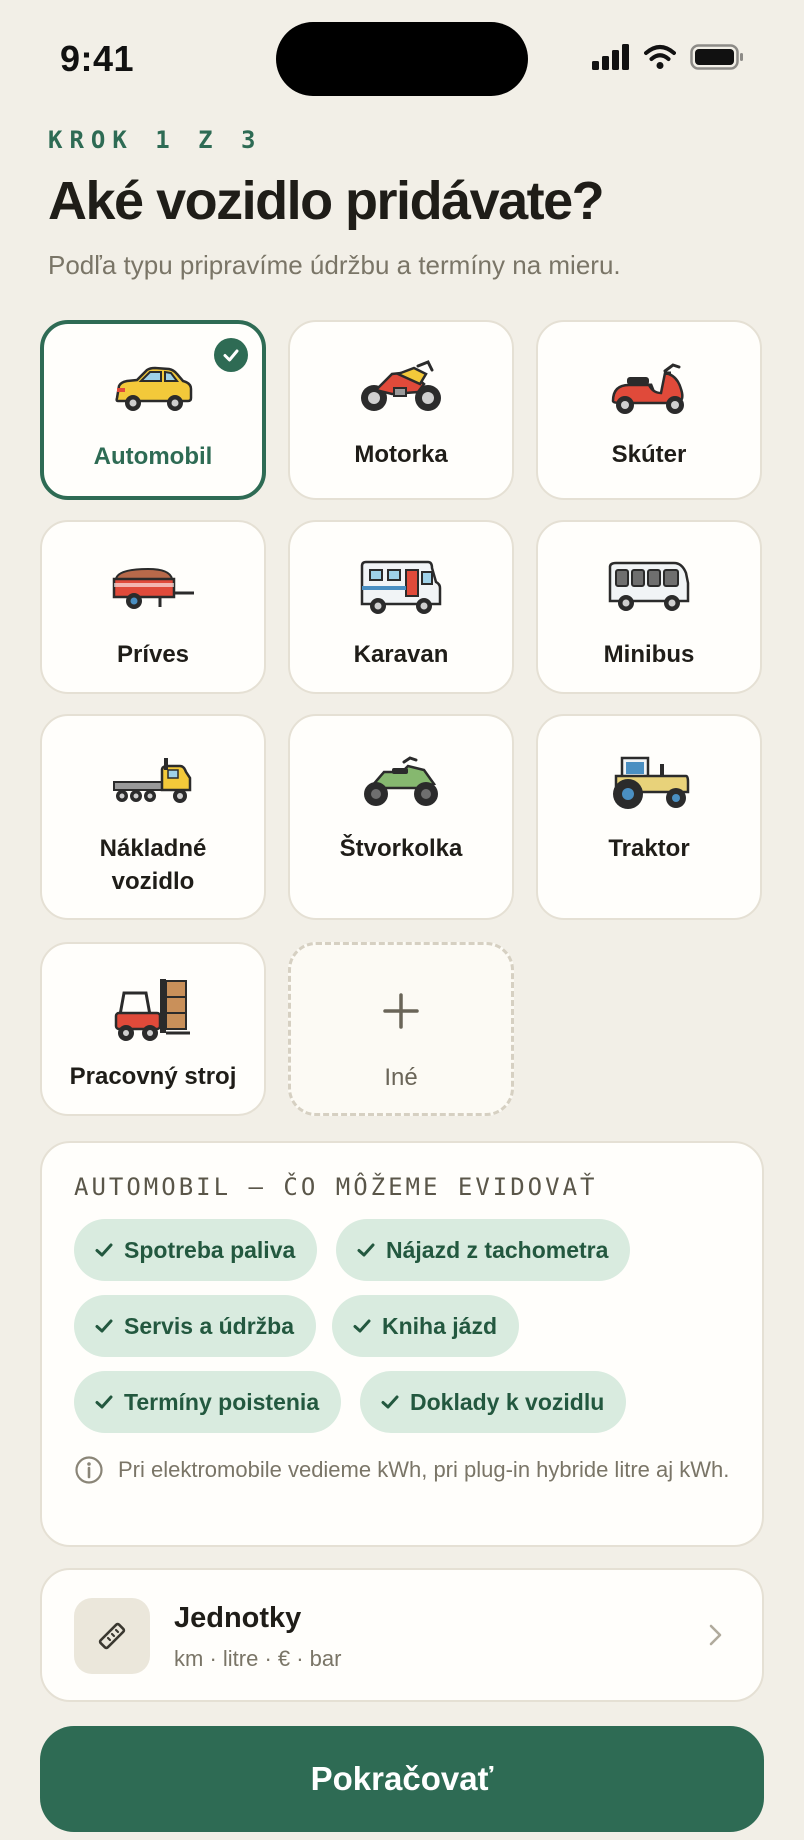  Describe the element at coordinates (153, 1010) in the screenshot. I see `forklift-icon` at that location.